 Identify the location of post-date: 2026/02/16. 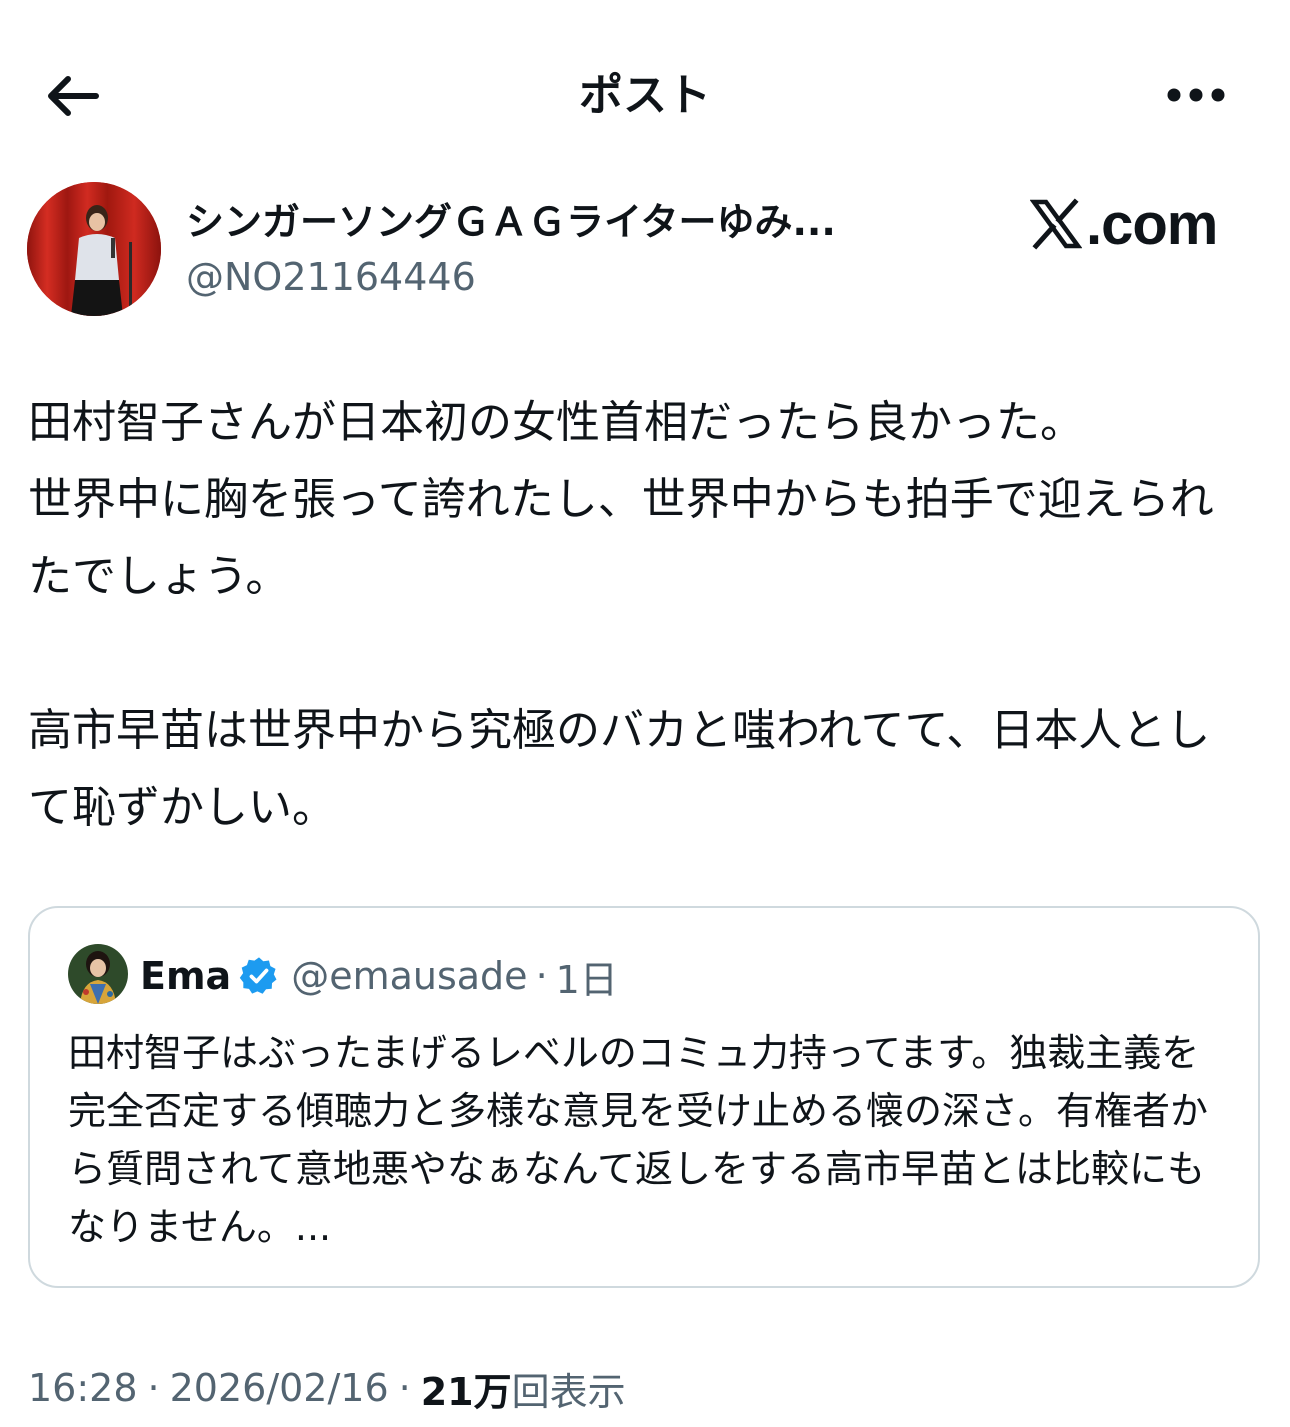
(279, 1388).